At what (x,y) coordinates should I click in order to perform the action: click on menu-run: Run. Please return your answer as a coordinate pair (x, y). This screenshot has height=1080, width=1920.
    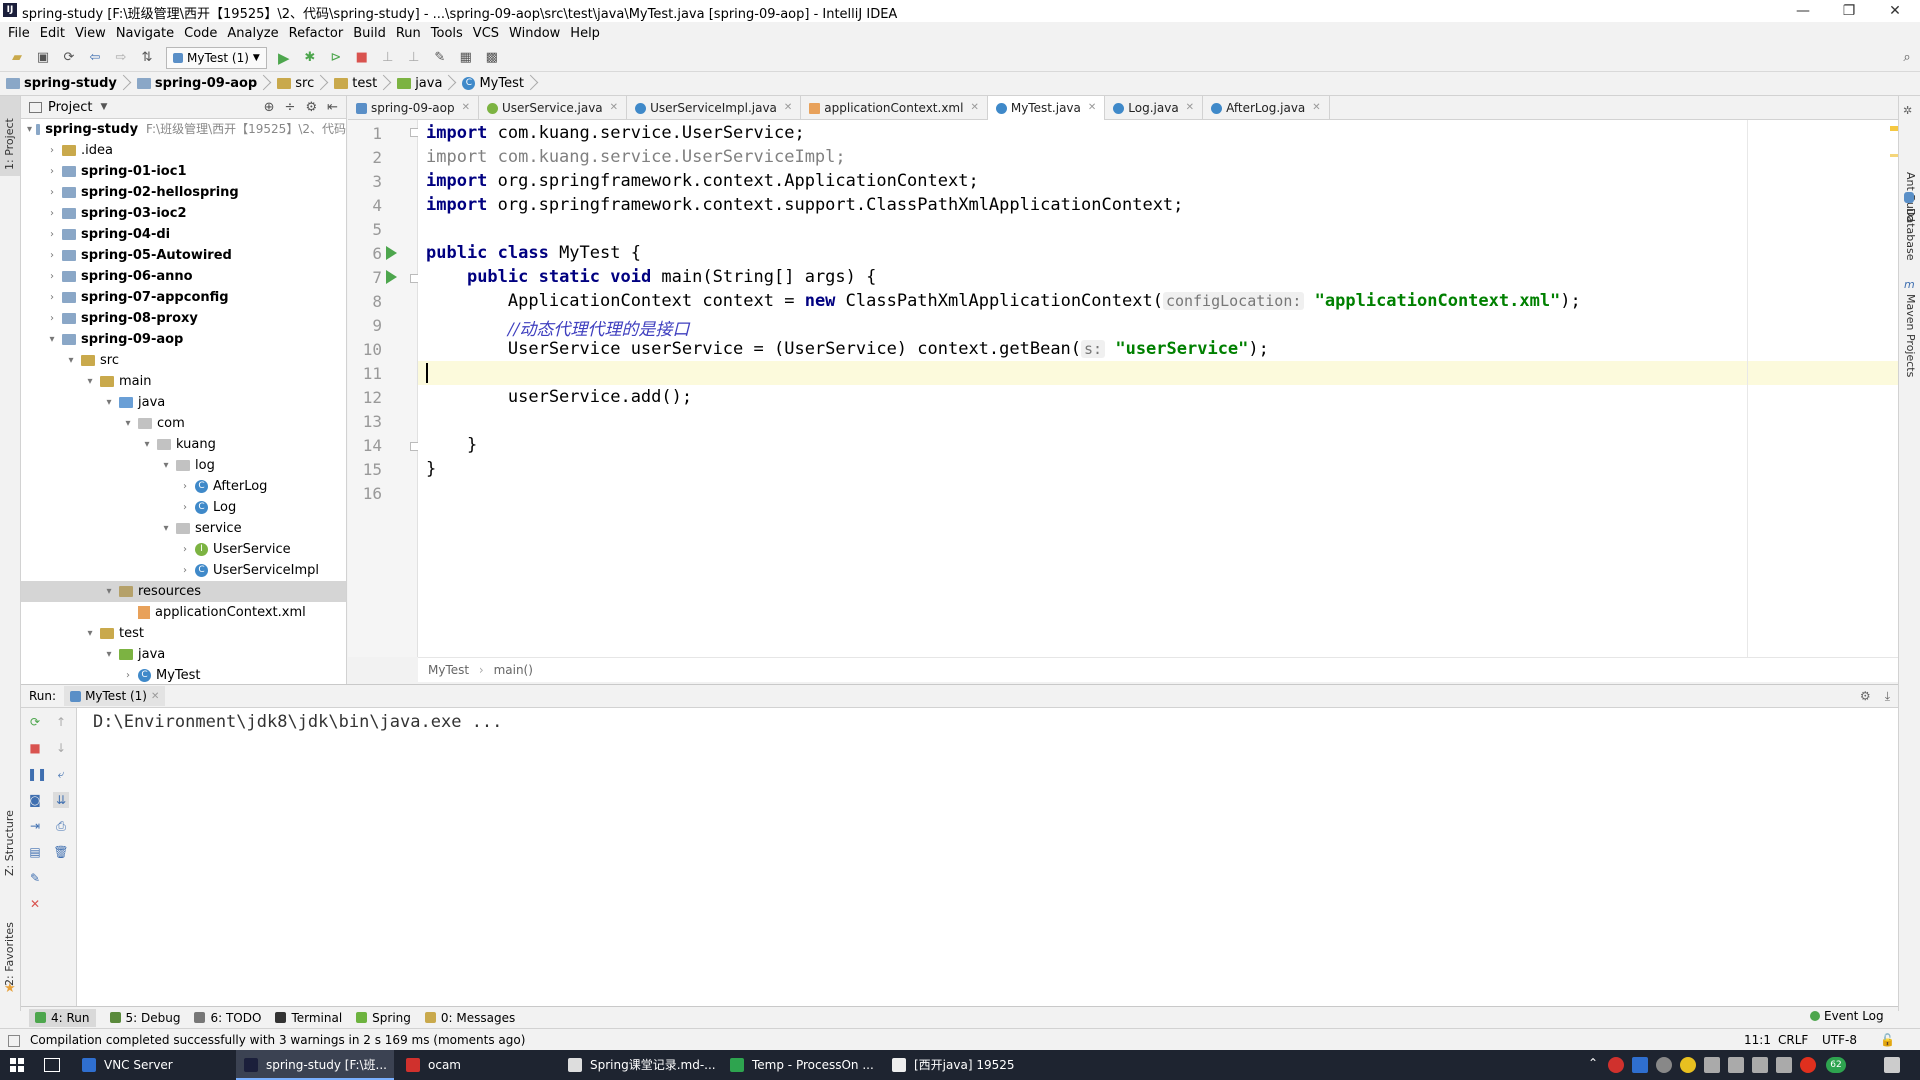
    Looking at the image, I should click on (408, 33).